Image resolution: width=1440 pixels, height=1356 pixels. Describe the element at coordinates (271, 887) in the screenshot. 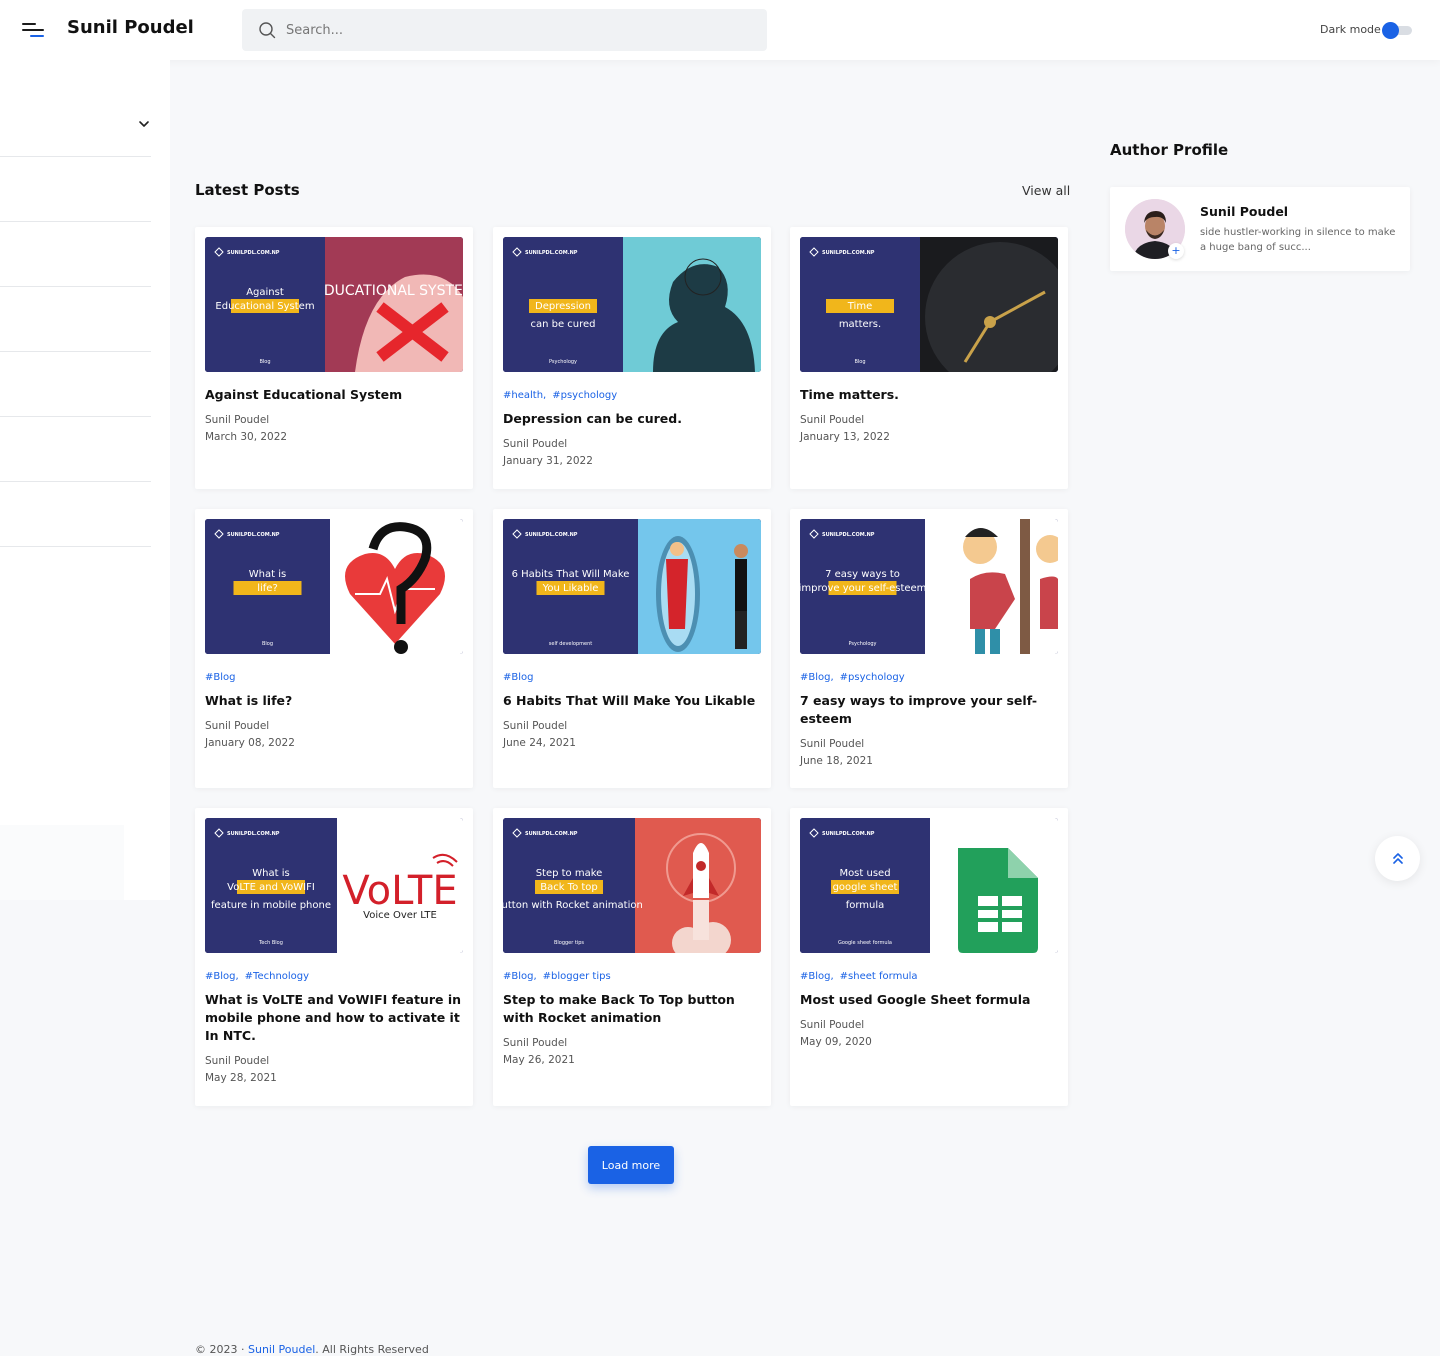

I see `thumb-highlight: VoLTE and VoWIFI` at that location.